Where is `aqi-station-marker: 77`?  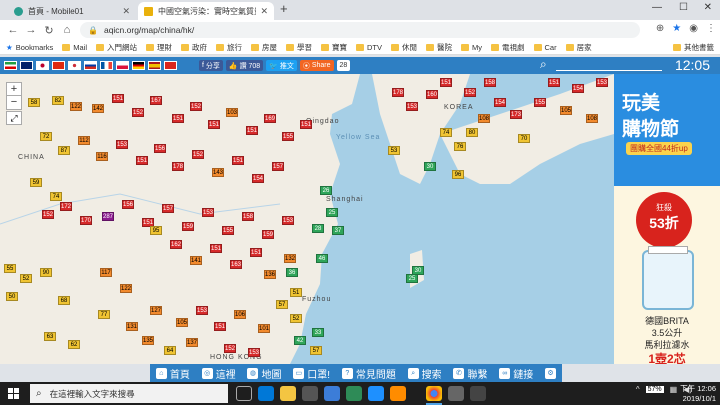 aqi-station-marker: 77 is located at coordinates (104, 314).